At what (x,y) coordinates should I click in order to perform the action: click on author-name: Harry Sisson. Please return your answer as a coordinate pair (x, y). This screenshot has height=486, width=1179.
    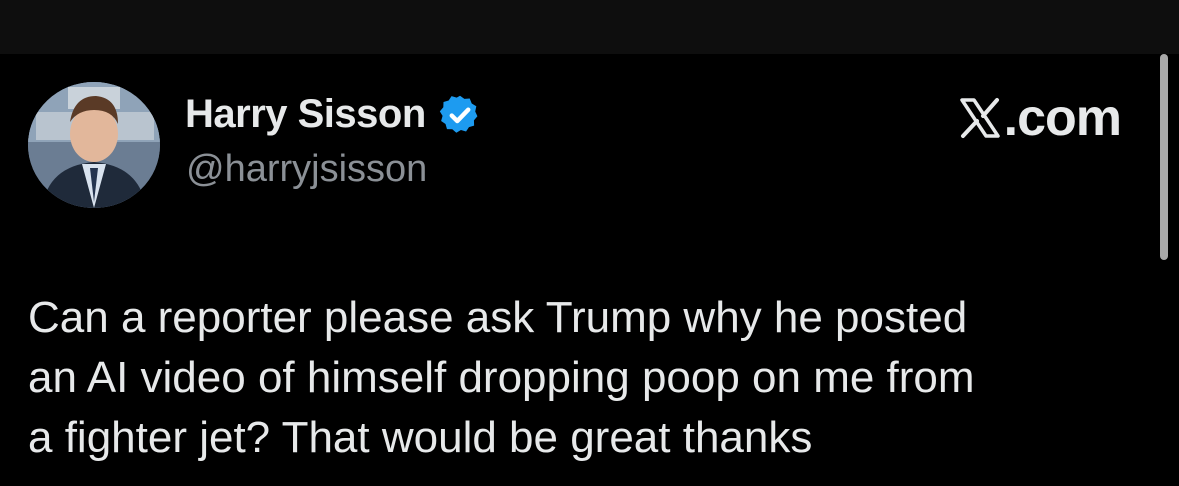
    Looking at the image, I should click on (333, 114).